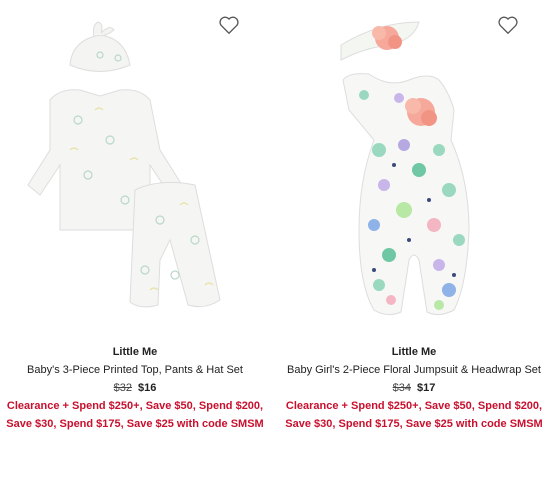 This screenshot has height=477, width=555. I want to click on original-price: $34, so click(401, 388).